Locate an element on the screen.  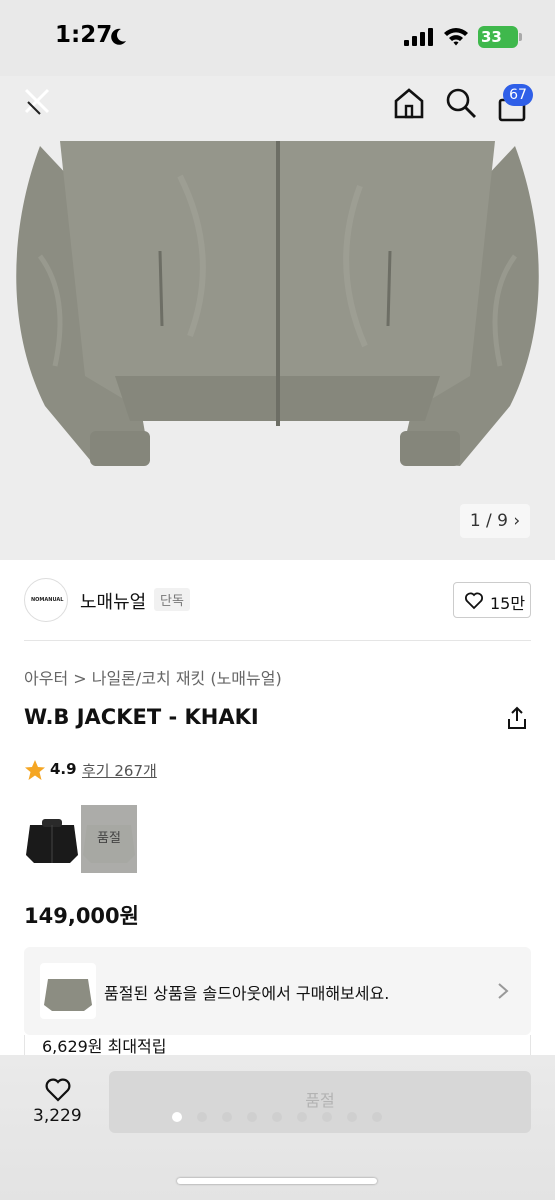
points-text: 6,629원 최대적립 is located at coordinates (104, 1046).